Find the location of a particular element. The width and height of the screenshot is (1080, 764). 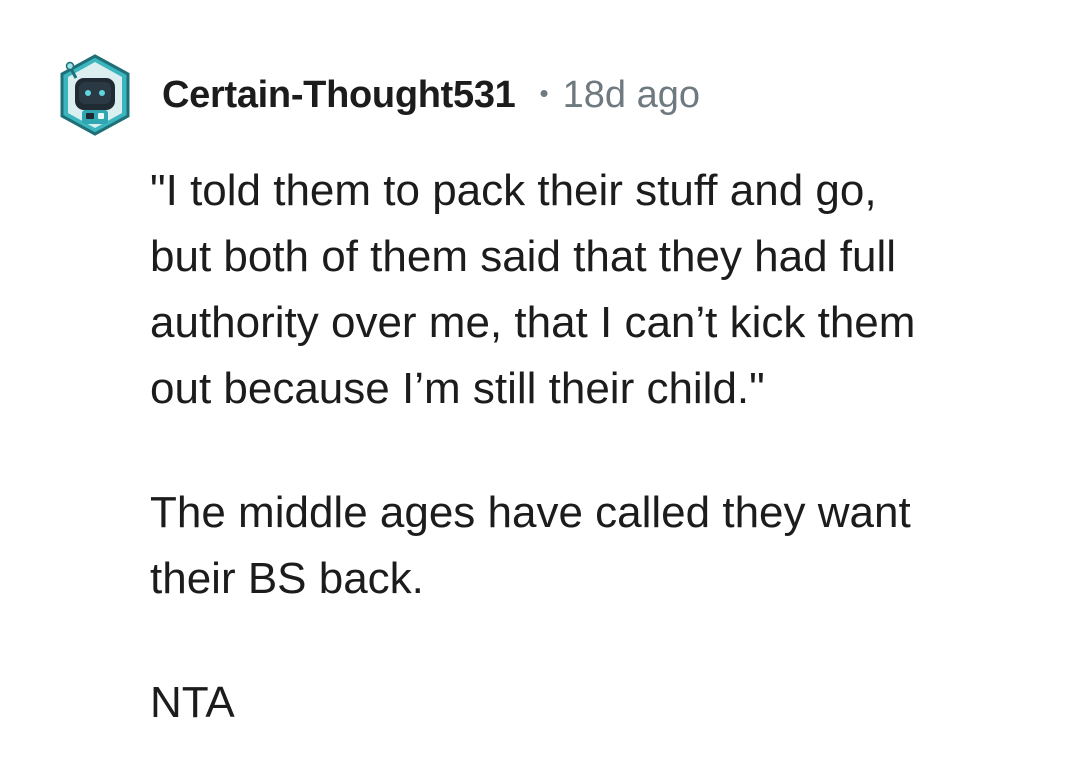

robot-avatar-icon is located at coordinates (95, 95).